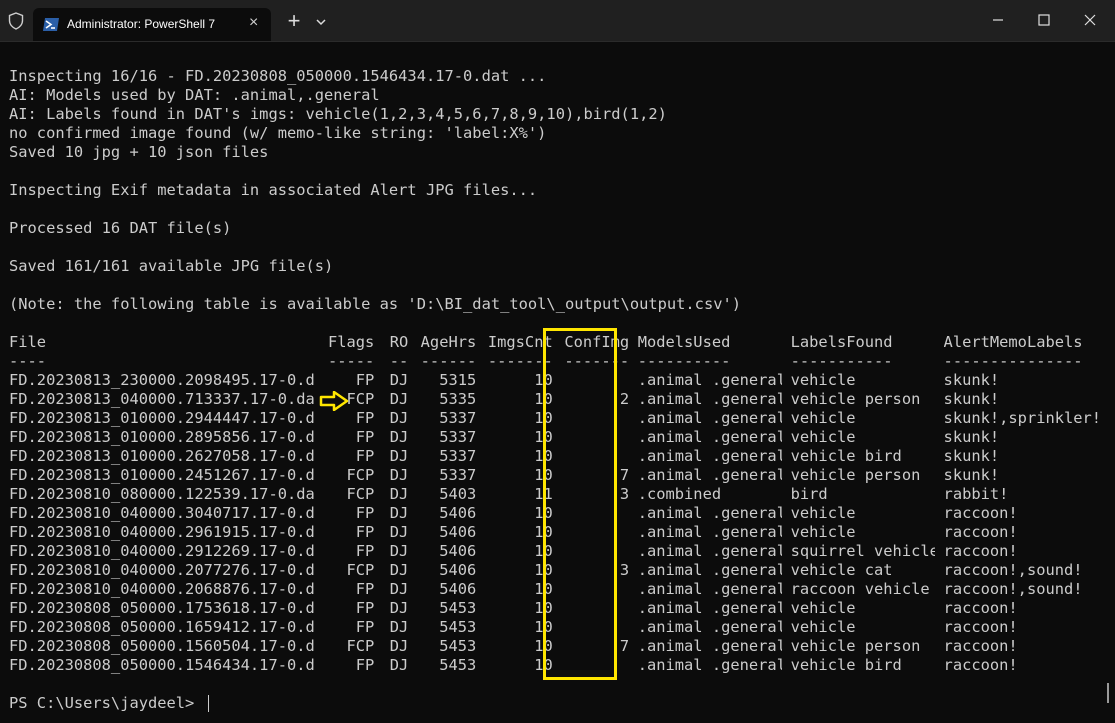 This screenshot has height=723, width=1115. I want to click on maximize-icon, so click(1044, 20).